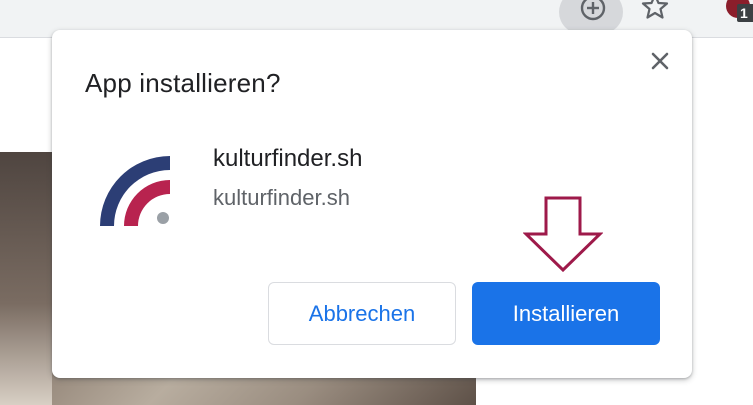 The height and width of the screenshot is (405, 753). I want to click on install-button: Installieren, so click(566, 313).